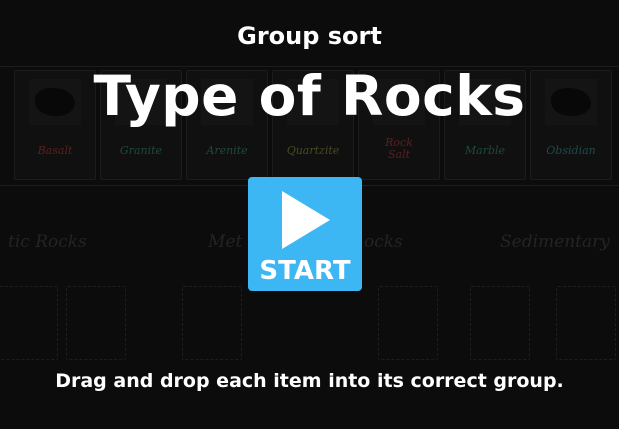 This screenshot has height=429, width=619. Describe the element at coordinates (555, 242) in the screenshot. I see `group-heading: Sedimentary` at that location.